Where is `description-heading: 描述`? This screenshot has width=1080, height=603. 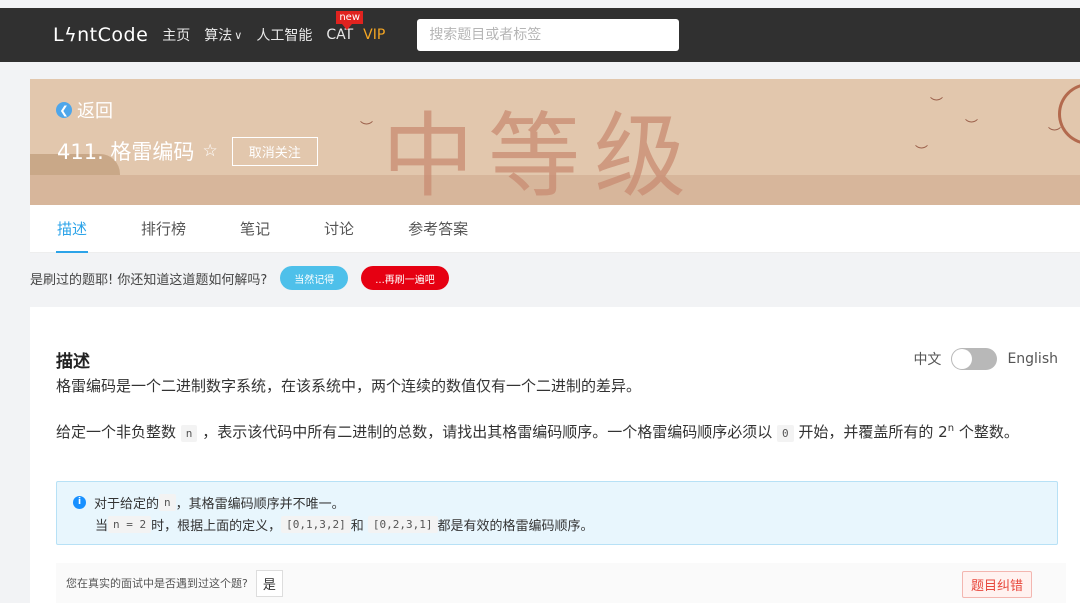 description-heading: 描述 is located at coordinates (73, 362).